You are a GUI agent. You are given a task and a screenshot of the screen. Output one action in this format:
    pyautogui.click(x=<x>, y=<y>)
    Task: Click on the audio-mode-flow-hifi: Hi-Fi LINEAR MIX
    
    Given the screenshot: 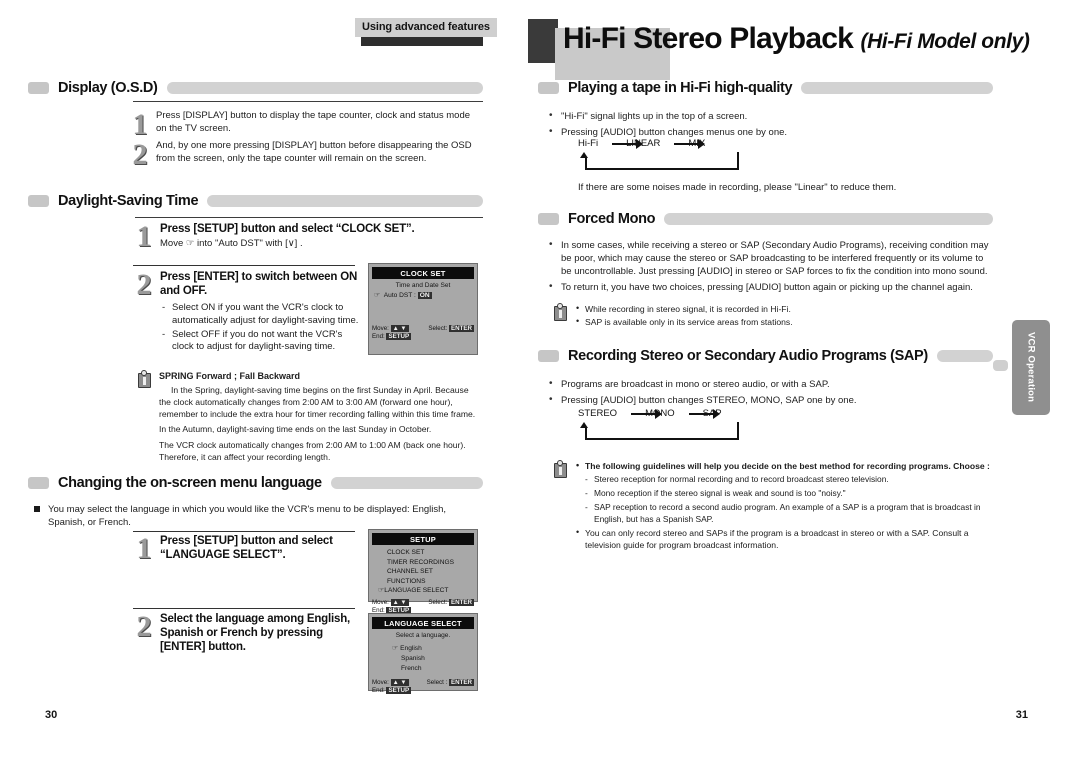 What is the action you would take?
    pyautogui.click(x=658, y=154)
    